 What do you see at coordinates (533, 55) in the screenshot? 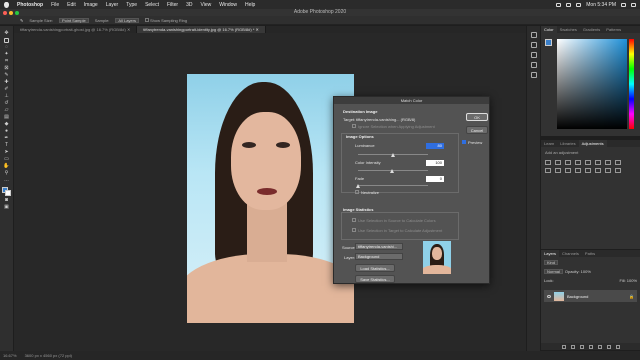
I see `brush-panel-icon` at bounding box center [533, 55].